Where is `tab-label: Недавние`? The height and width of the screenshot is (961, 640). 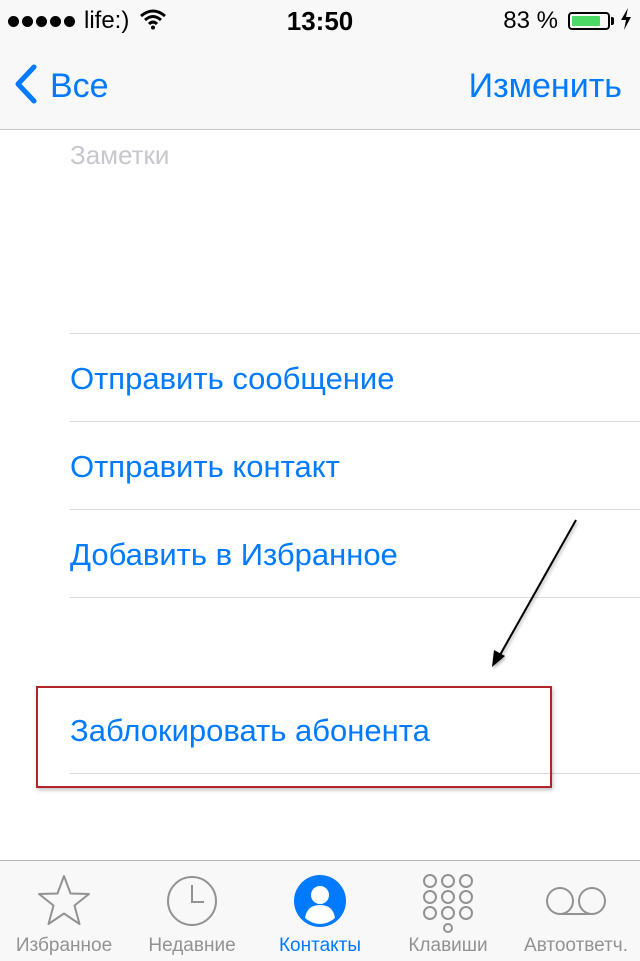 tab-label: Недавние is located at coordinates (192, 945).